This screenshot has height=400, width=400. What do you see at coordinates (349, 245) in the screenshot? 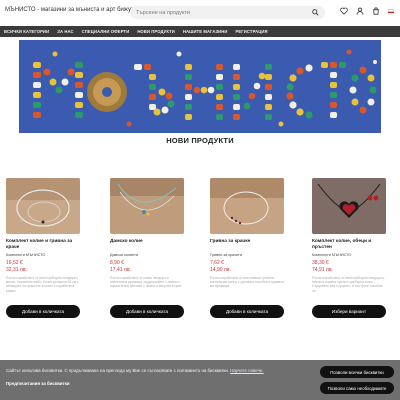
I see `product-name: Комплект колие, обеци и пръстен` at bounding box center [349, 245].